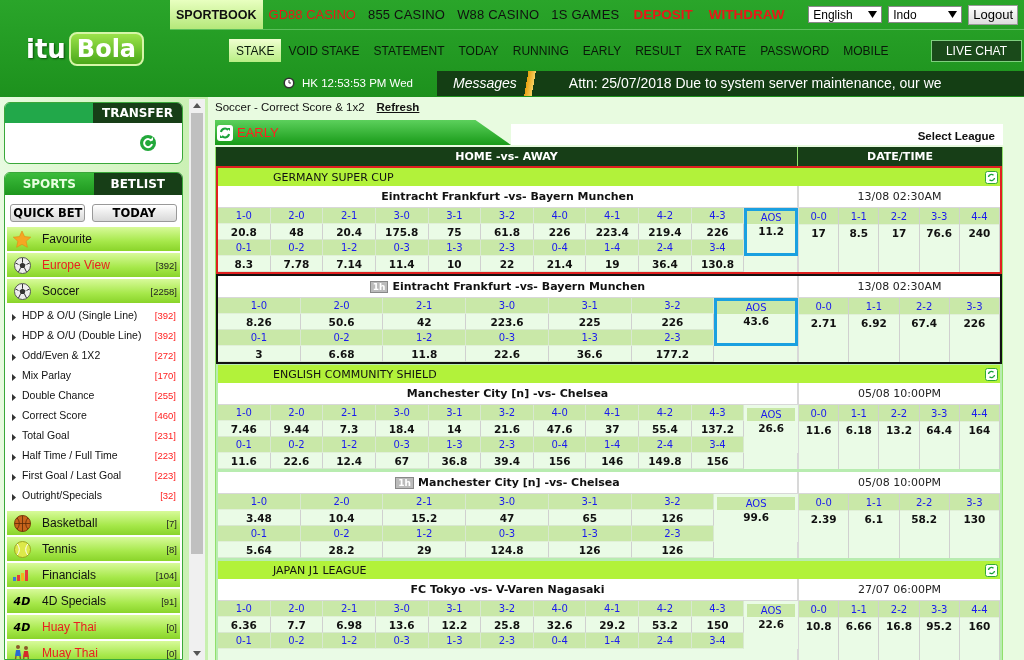  What do you see at coordinates (402, 625) in the screenshot?
I see `odds-value: 13.6` at bounding box center [402, 625].